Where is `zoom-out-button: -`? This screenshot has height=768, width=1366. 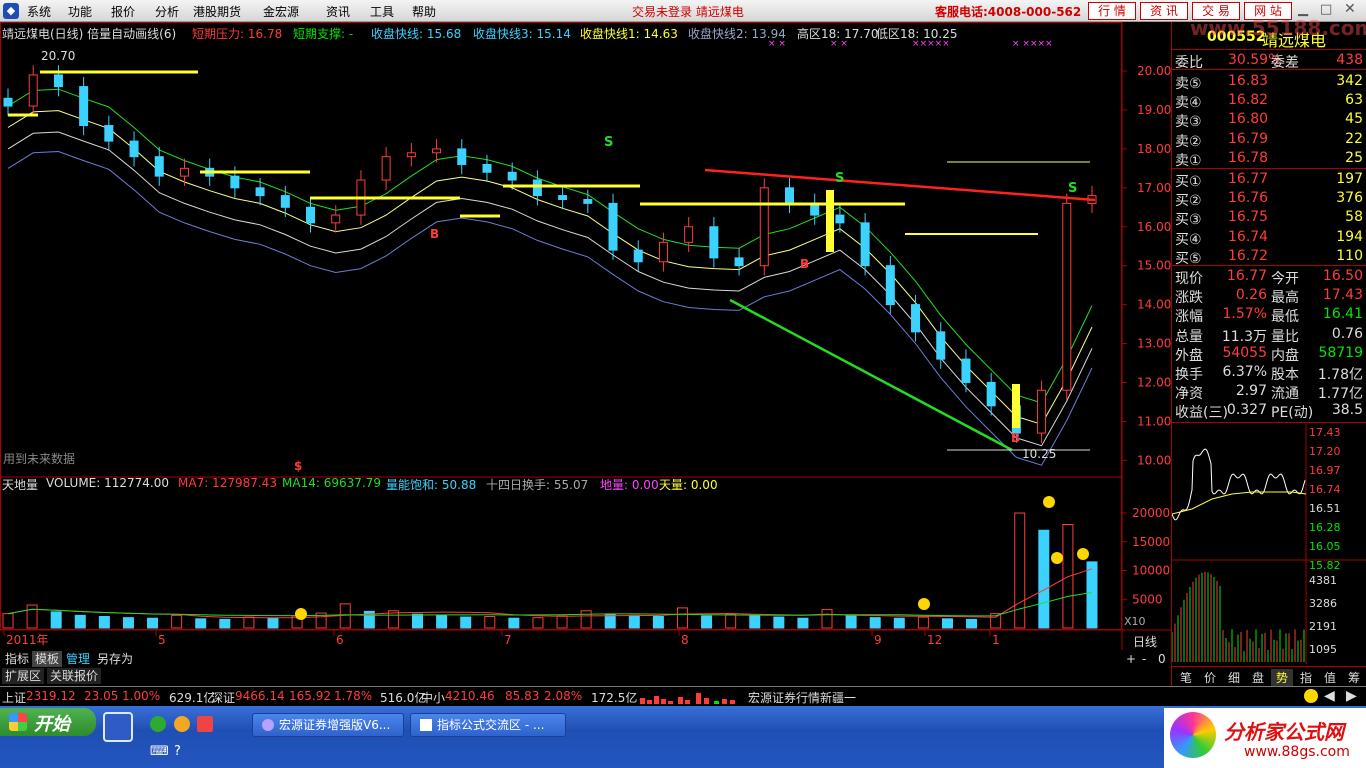
zoom-out-button: - is located at coordinates (1144, 659).